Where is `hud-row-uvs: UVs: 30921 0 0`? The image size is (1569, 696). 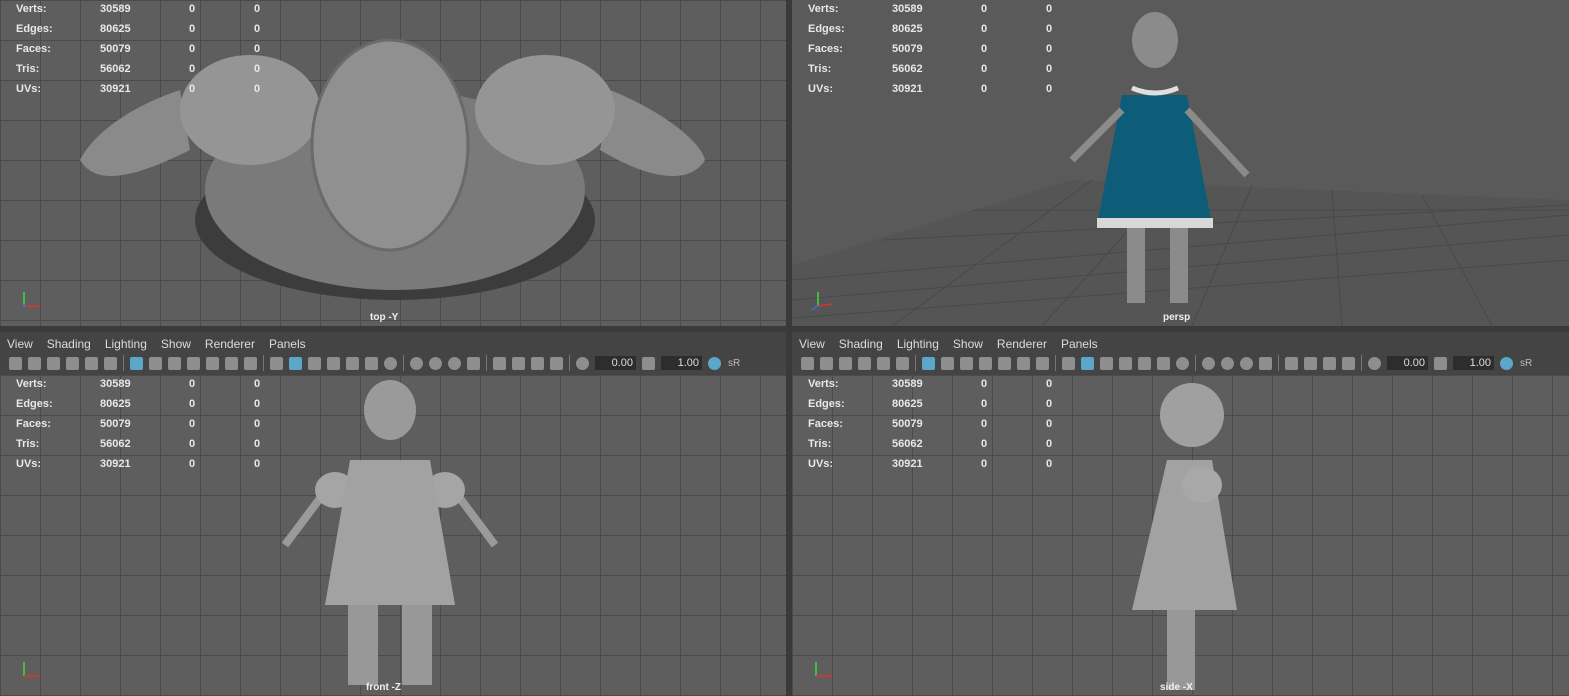 hud-row-uvs: UVs: 30921 0 0 is located at coordinates (146, 92).